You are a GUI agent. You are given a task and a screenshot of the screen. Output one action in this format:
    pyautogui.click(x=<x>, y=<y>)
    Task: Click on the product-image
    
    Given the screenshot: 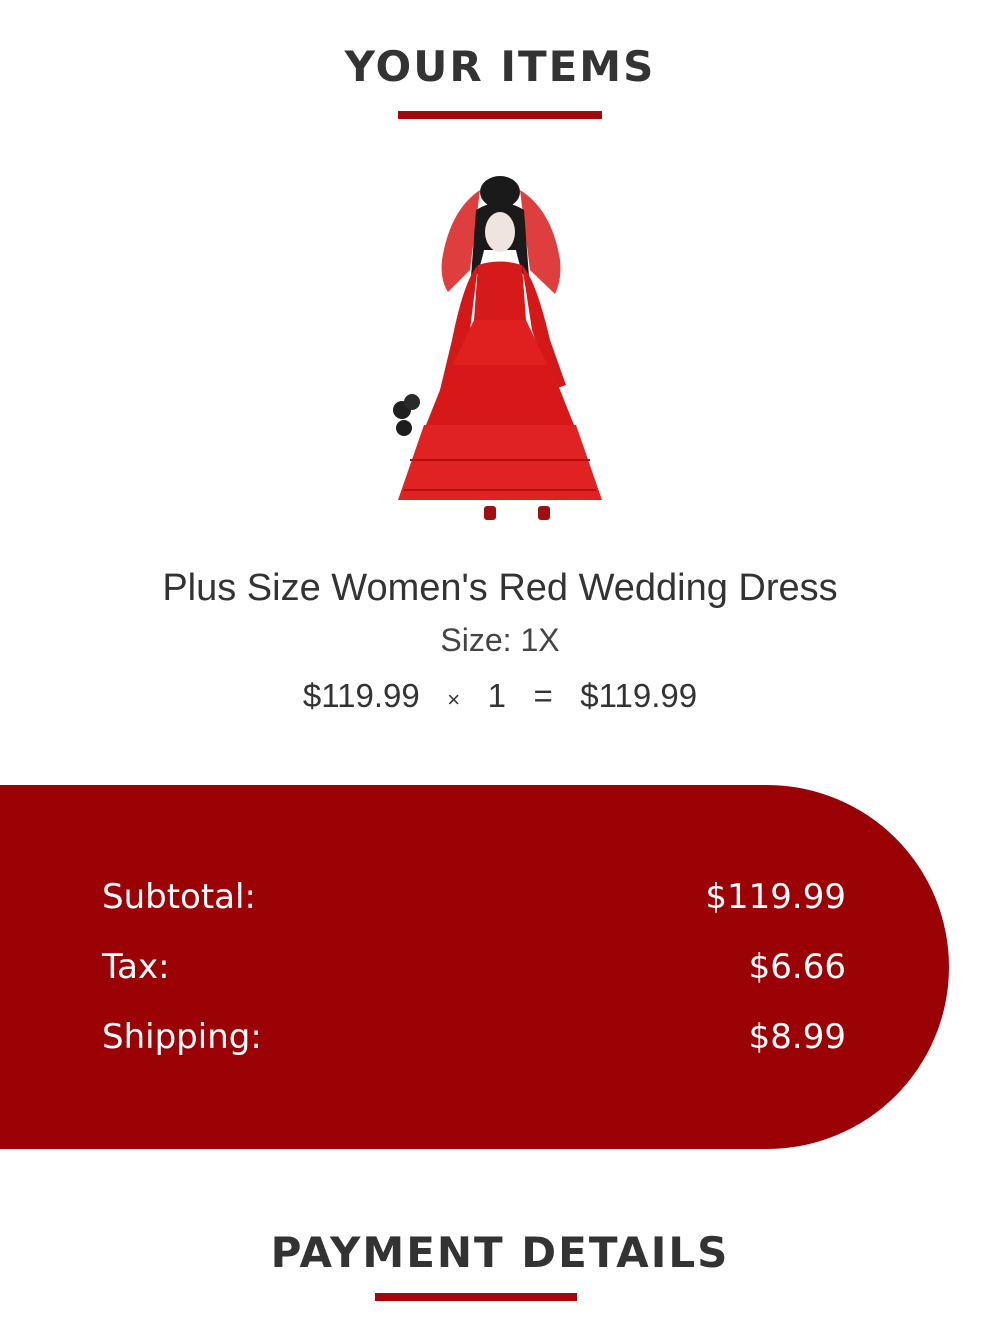 What is the action you would take?
    pyautogui.click(x=500, y=352)
    